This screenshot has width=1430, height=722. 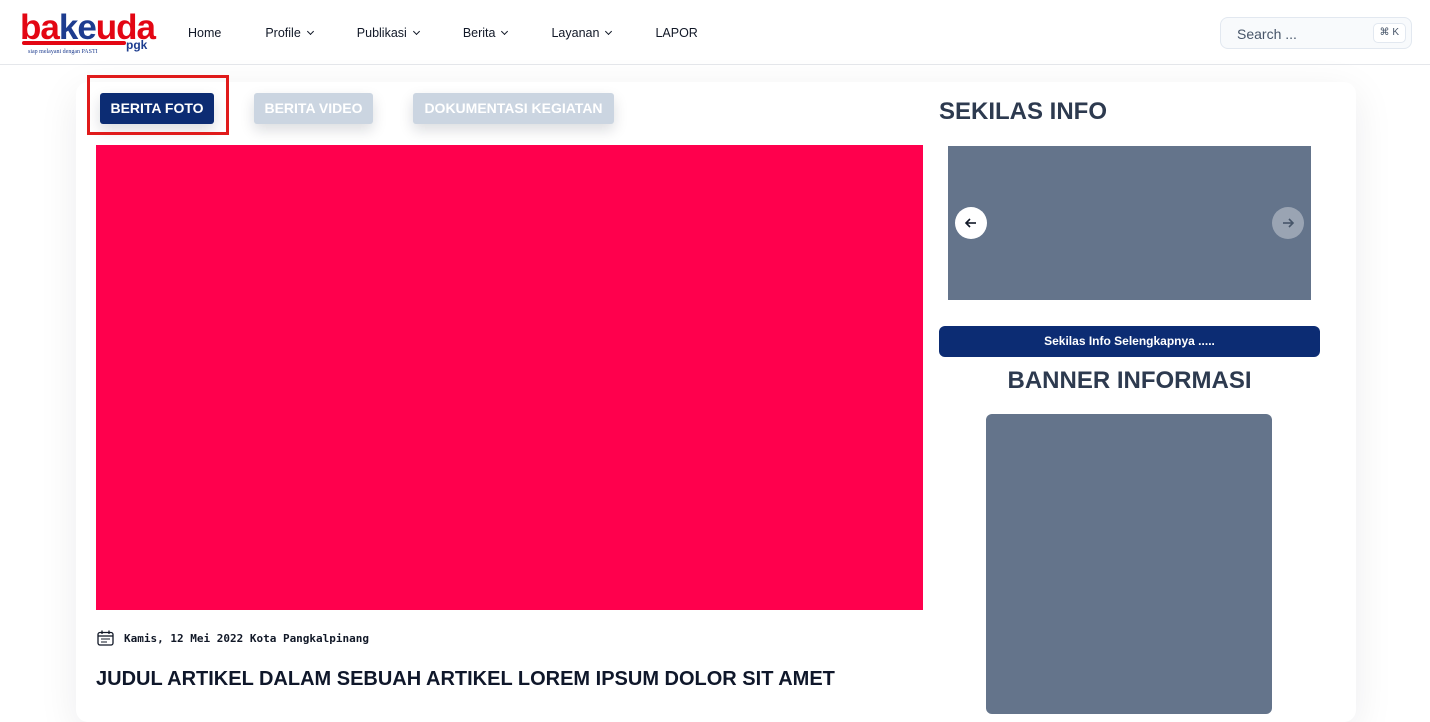 I want to click on nav-layanan: Layanan, so click(x=582, y=33).